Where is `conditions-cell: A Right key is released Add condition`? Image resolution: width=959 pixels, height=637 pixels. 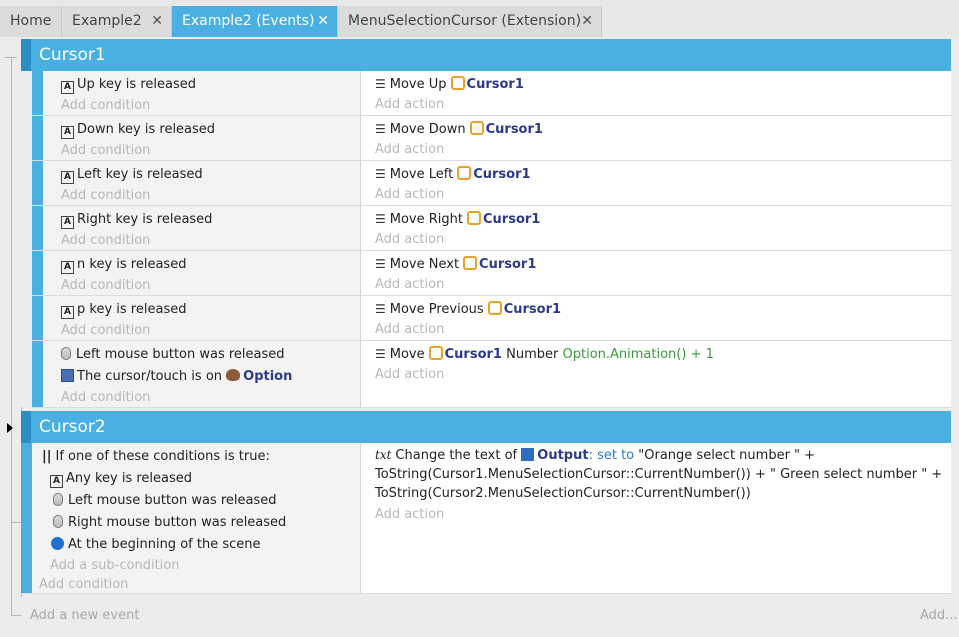
conditions-cell: A Right key is released Add condition is located at coordinates (202, 228).